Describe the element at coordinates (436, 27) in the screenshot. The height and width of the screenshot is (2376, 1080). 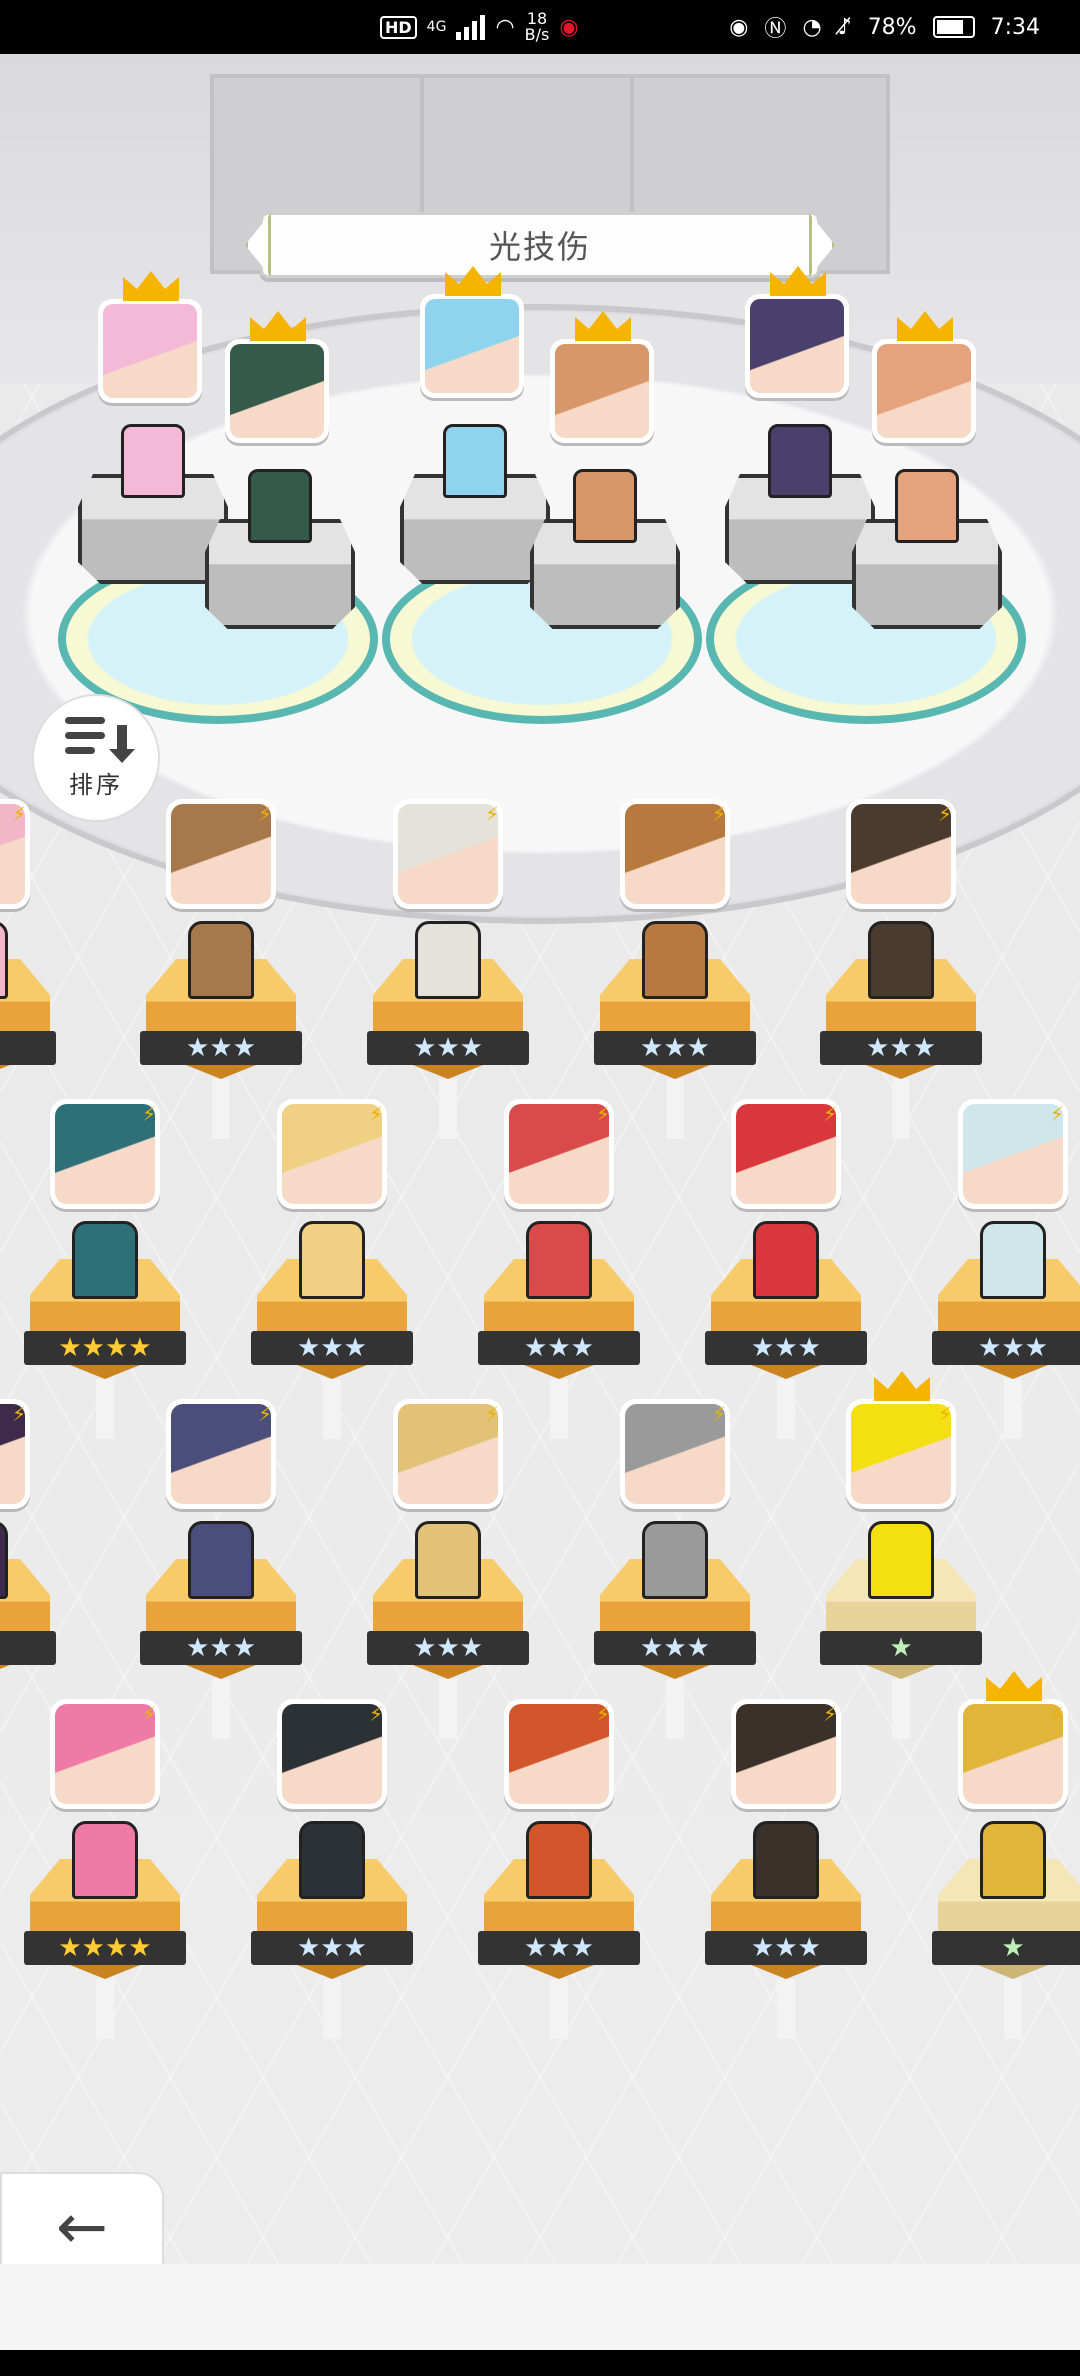
I see `network-tag: 4G` at that location.